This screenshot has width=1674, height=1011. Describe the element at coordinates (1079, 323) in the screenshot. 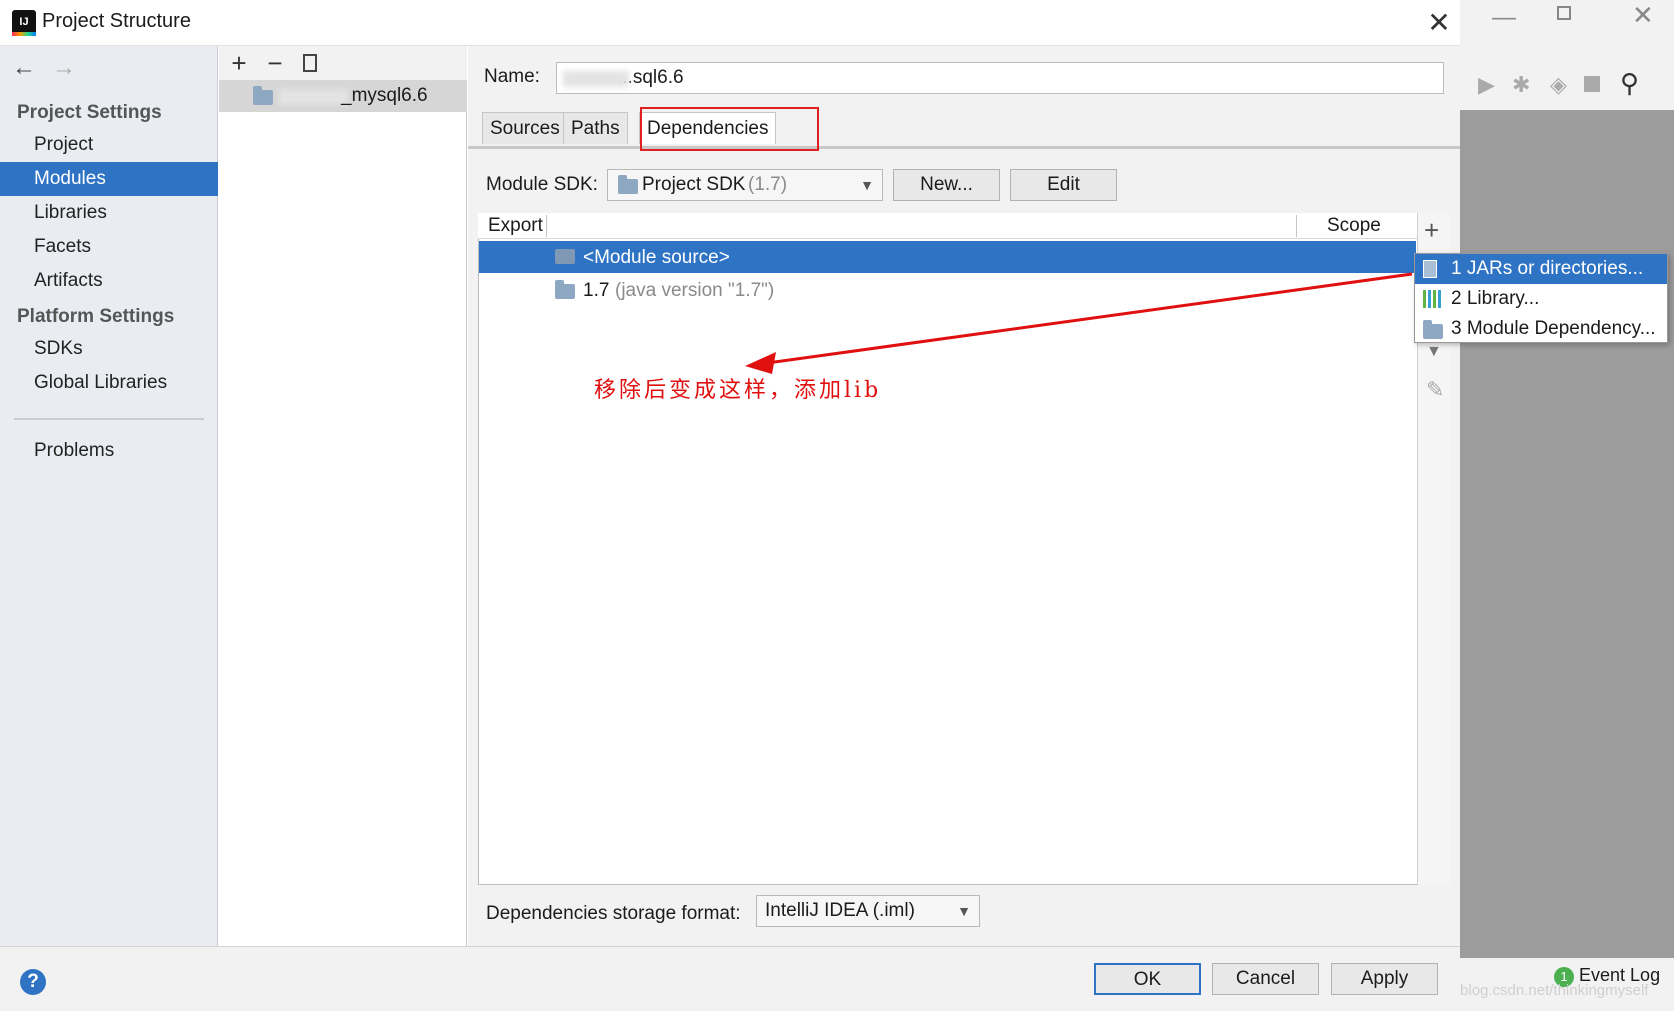

I see `annotation-arrow` at that location.